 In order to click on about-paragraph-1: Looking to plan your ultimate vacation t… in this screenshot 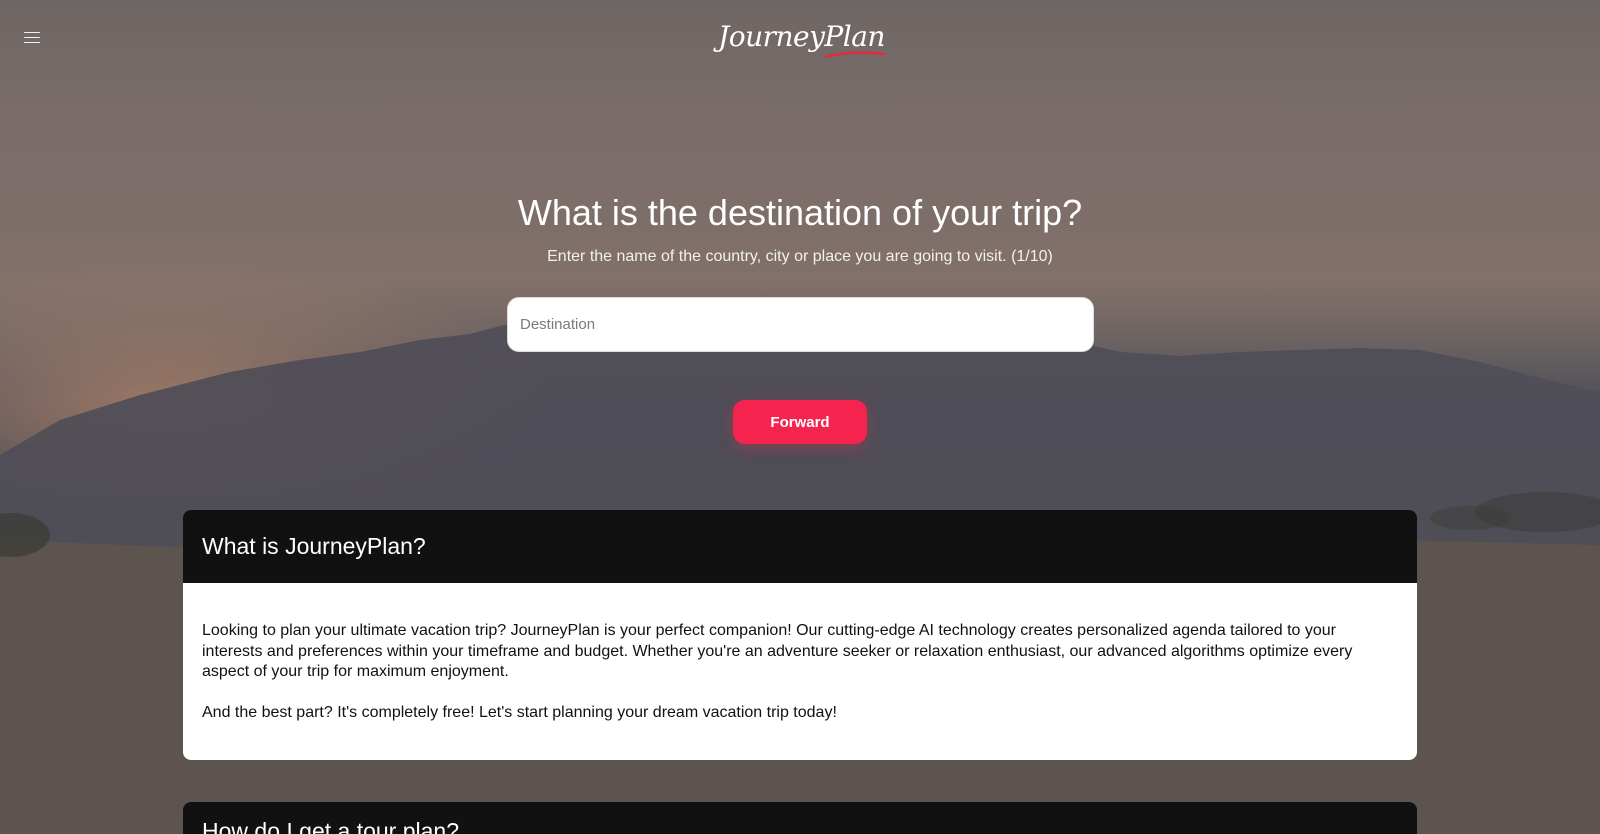, I will do `click(777, 651)`.